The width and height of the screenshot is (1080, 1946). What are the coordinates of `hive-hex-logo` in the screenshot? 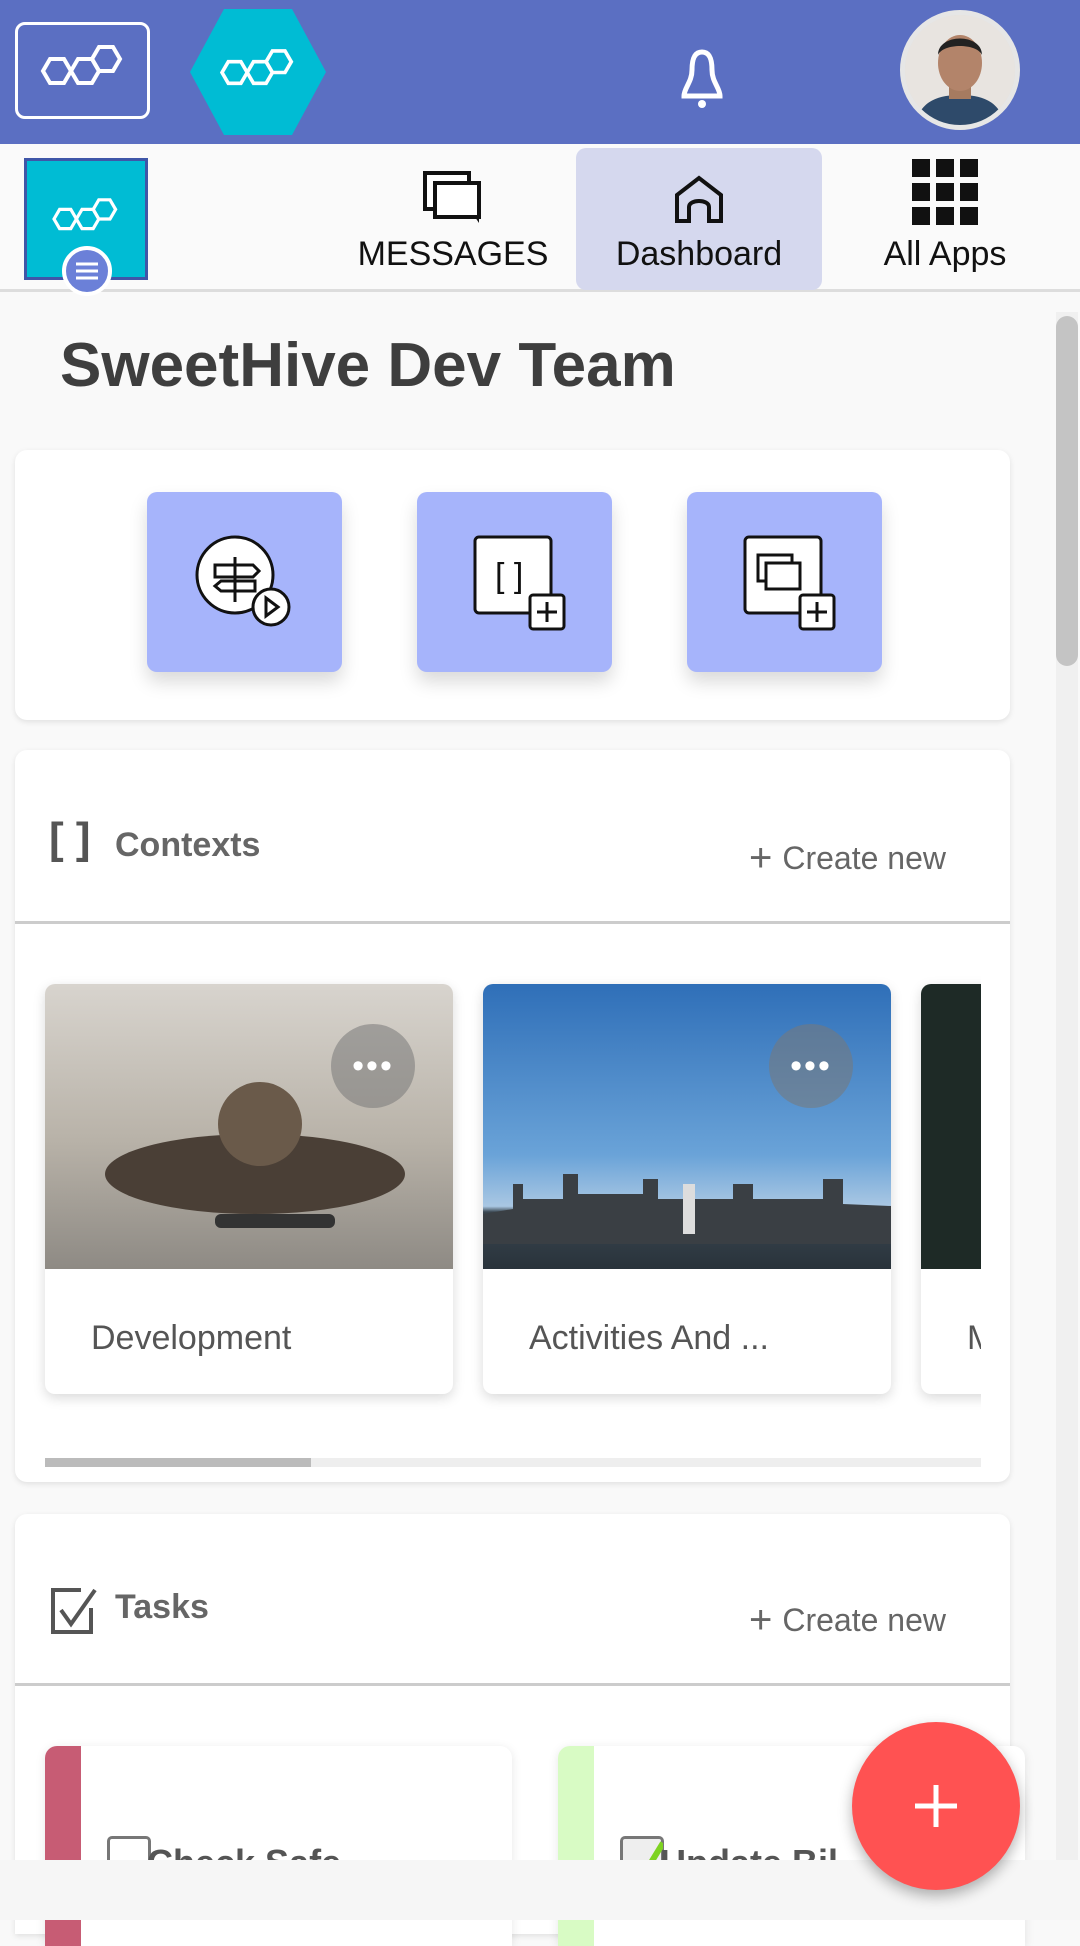 It's located at (258, 72).